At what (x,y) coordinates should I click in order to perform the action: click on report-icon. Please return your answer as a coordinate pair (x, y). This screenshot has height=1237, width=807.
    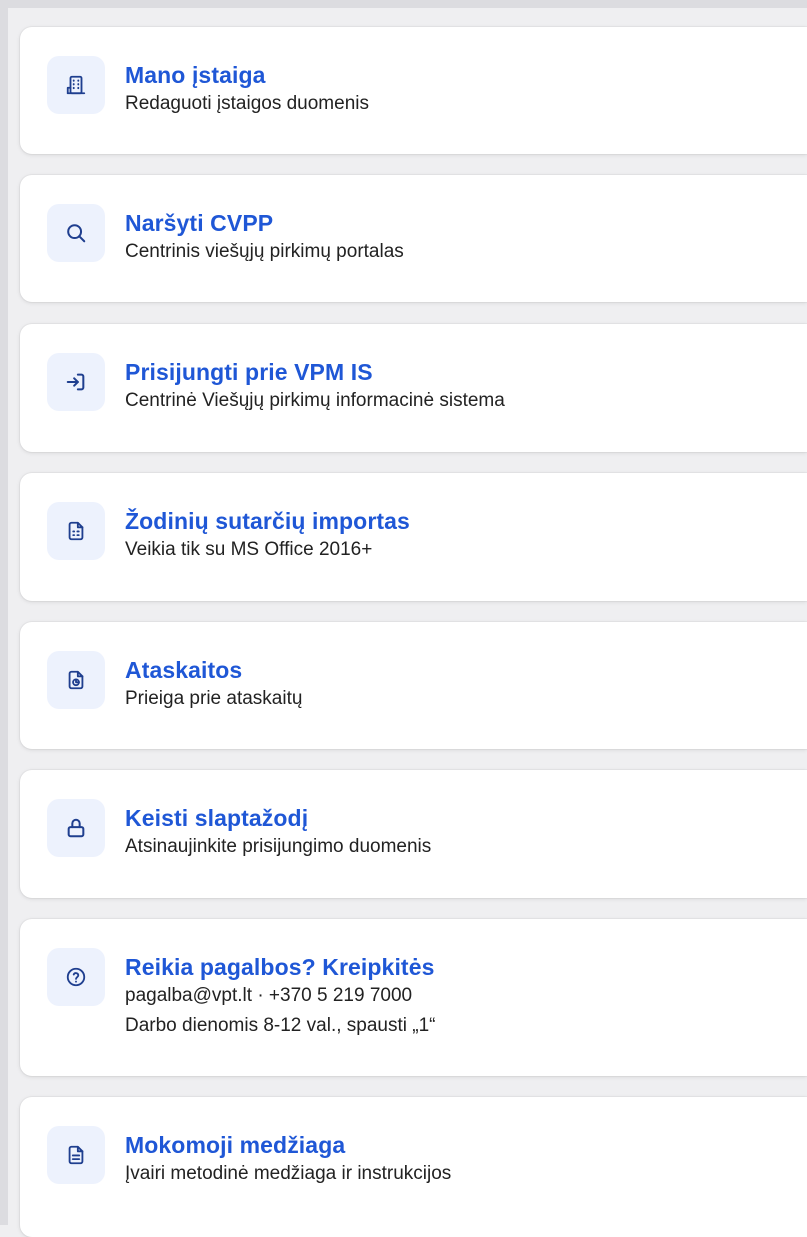
    Looking at the image, I should click on (76, 680).